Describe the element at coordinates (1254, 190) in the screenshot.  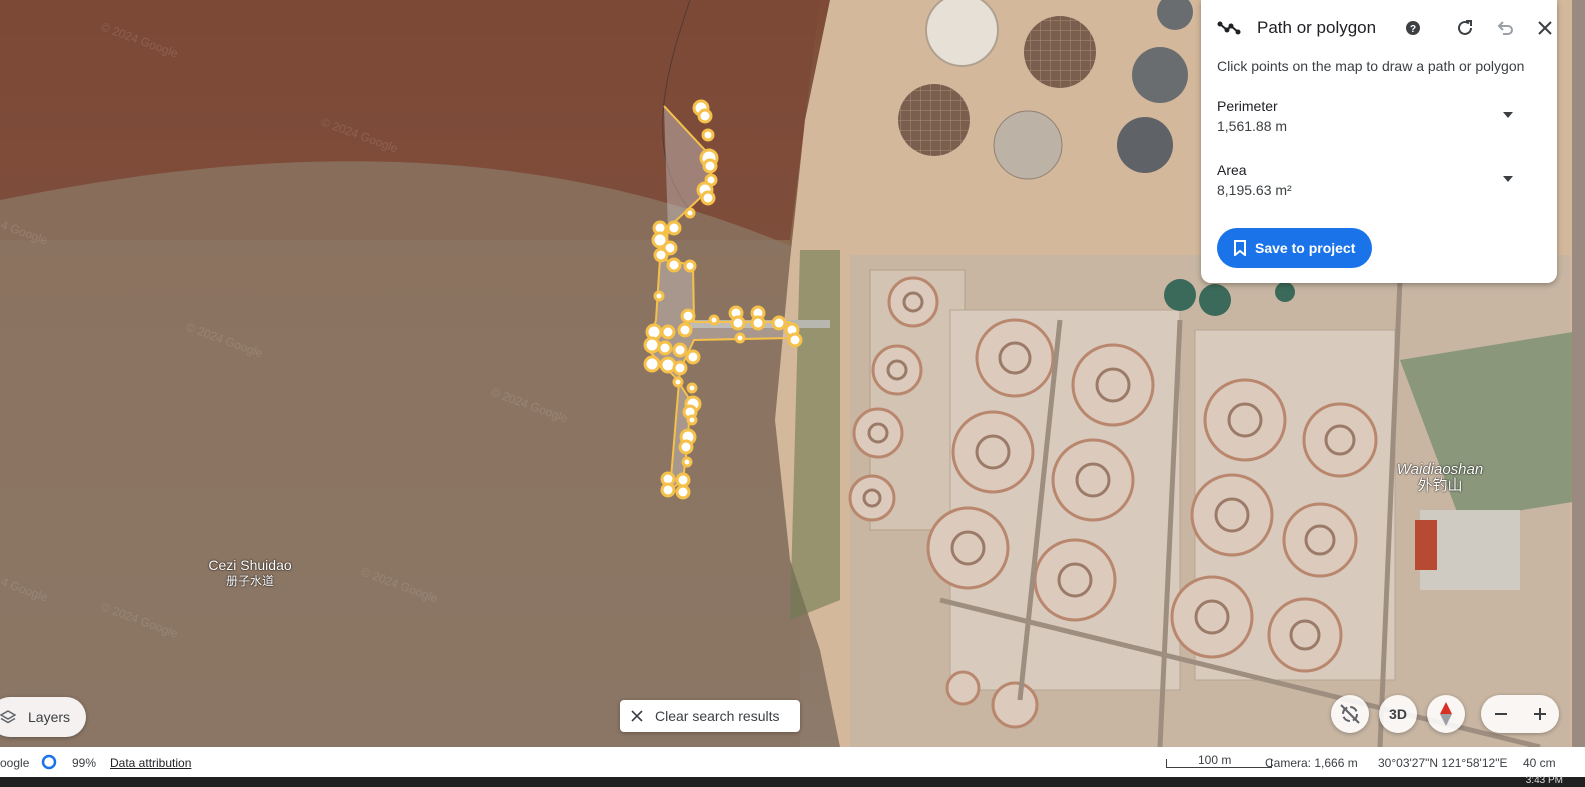
I see `area-value: 8,195.63 m²` at that location.